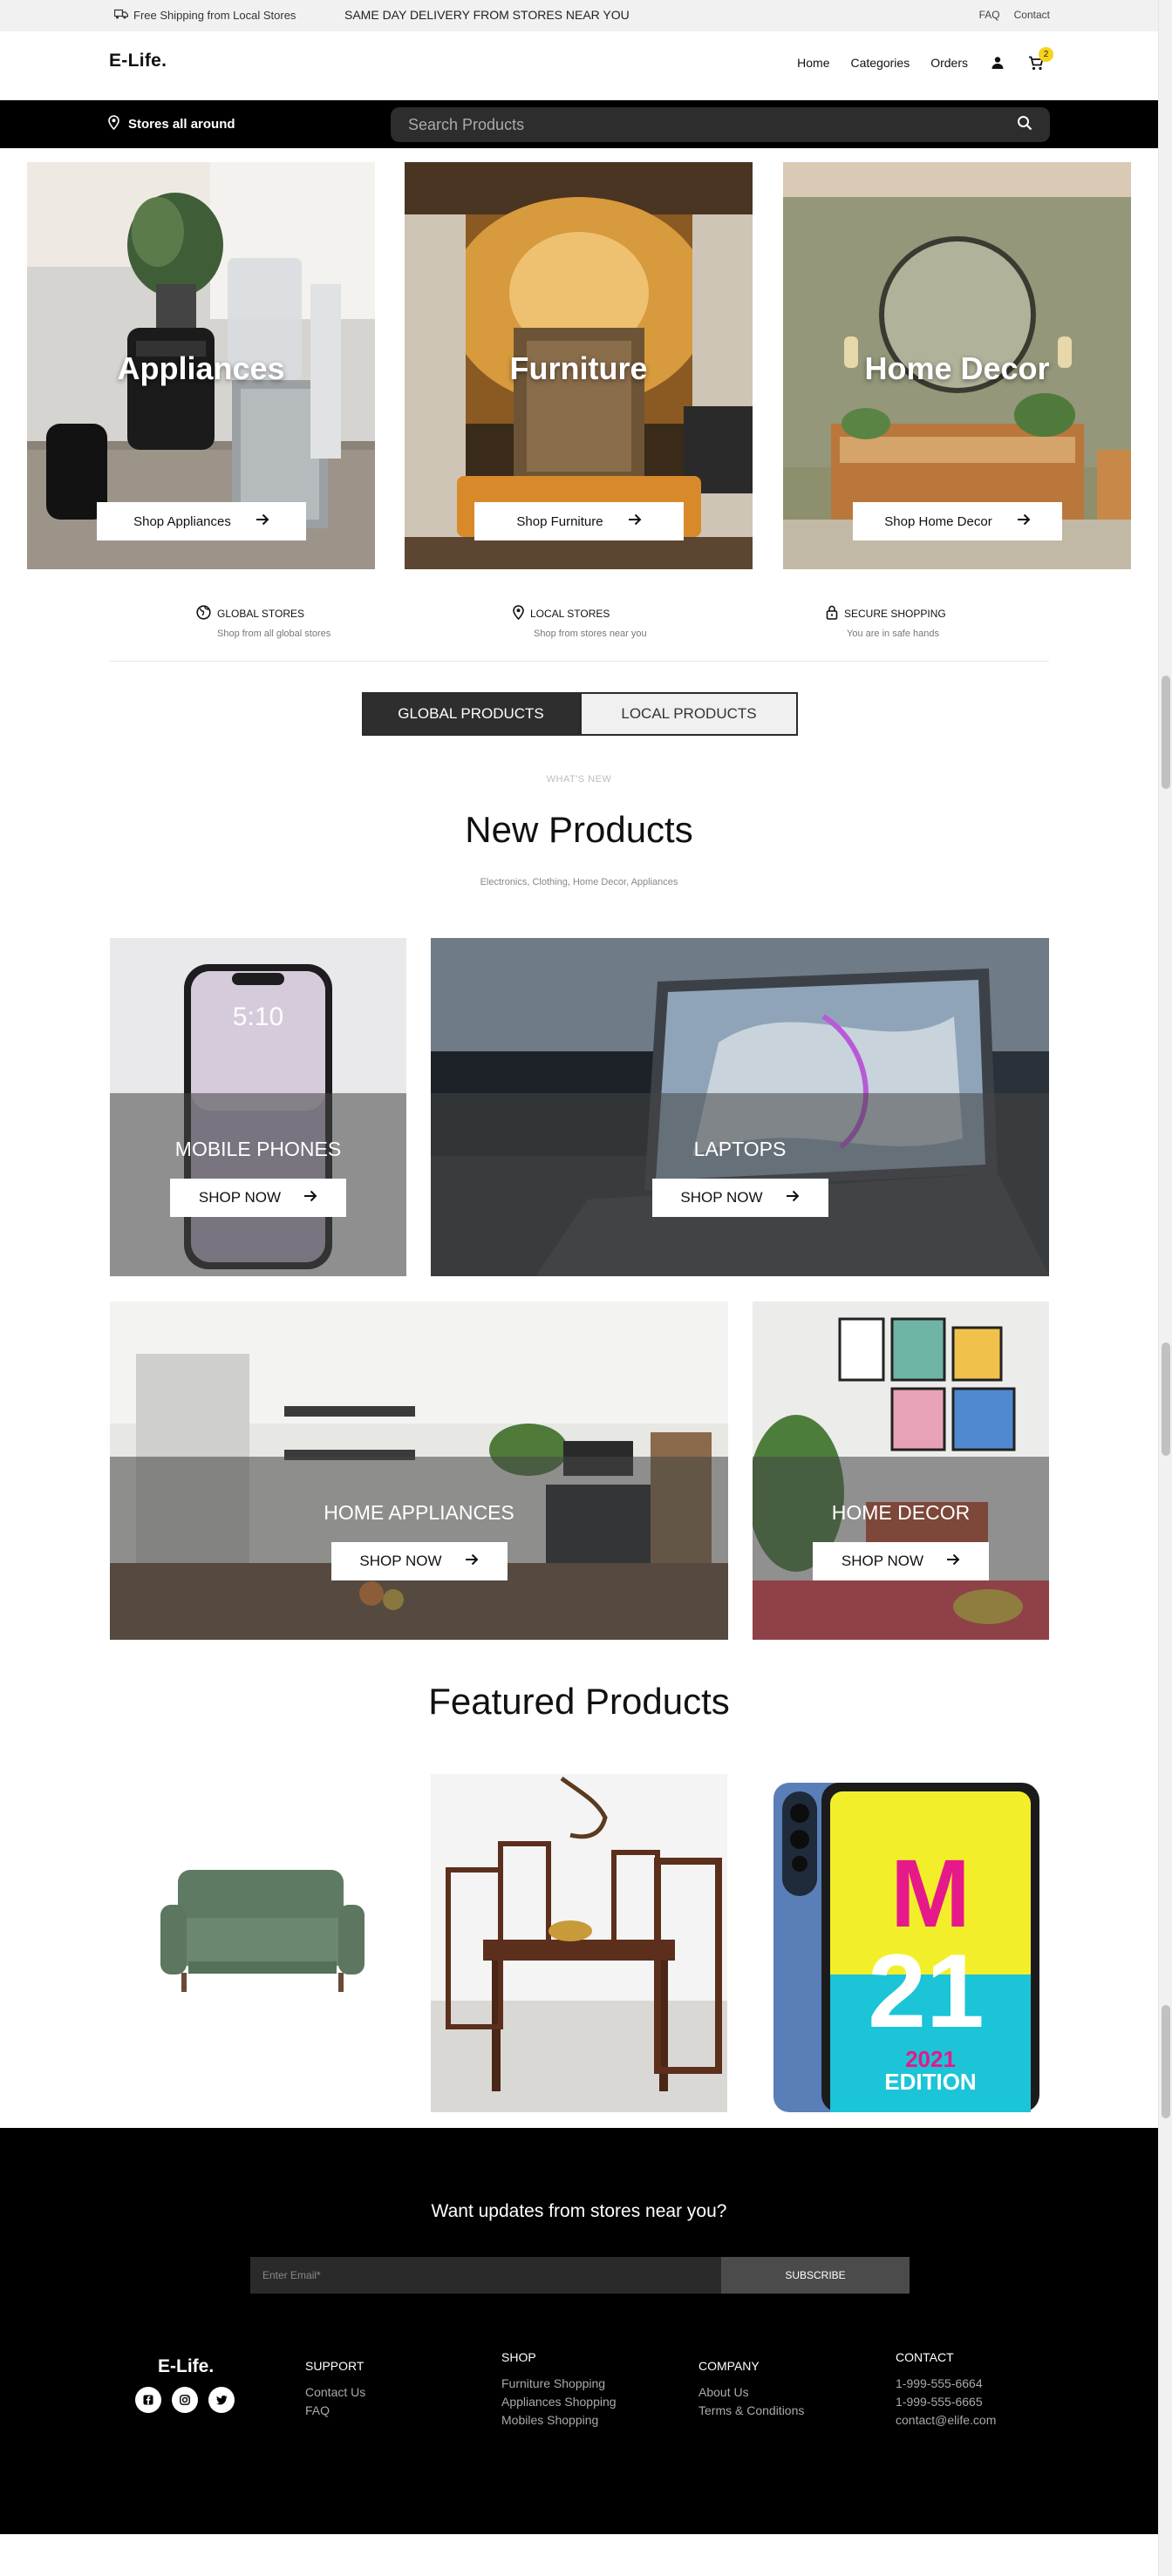  What do you see at coordinates (1046, 54) in the screenshot?
I see `cart-count-badge: 2` at bounding box center [1046, 54].